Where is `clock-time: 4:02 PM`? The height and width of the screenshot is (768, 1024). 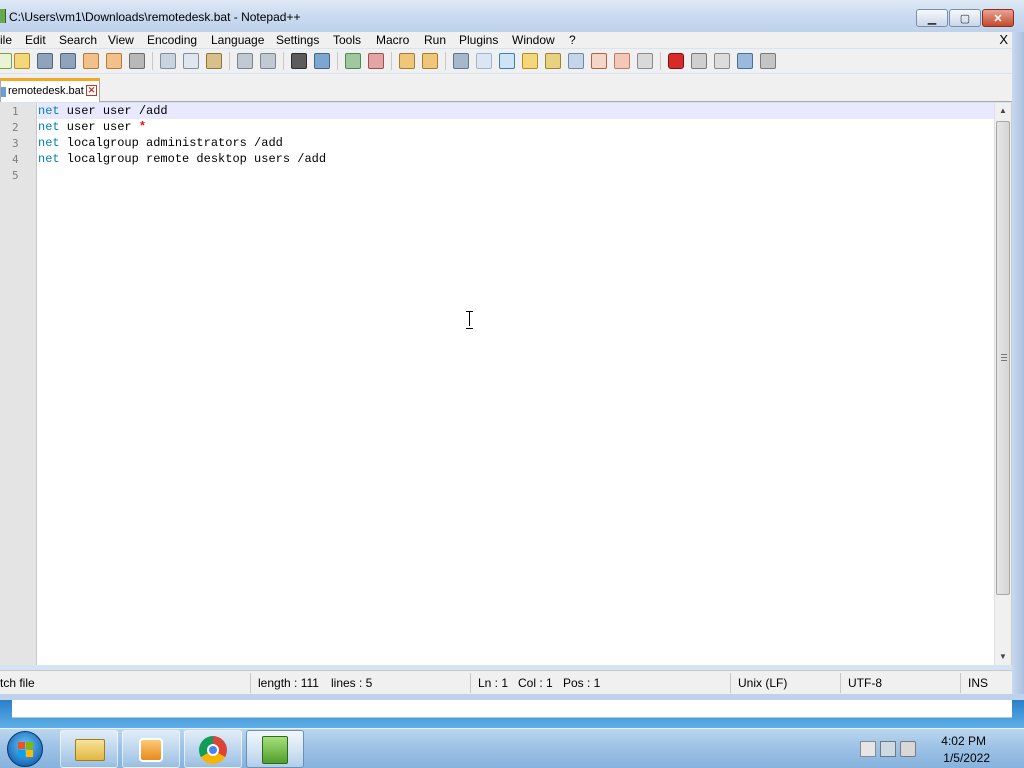 clock-time: 4:02 PM is located at coordinates (963, 741).